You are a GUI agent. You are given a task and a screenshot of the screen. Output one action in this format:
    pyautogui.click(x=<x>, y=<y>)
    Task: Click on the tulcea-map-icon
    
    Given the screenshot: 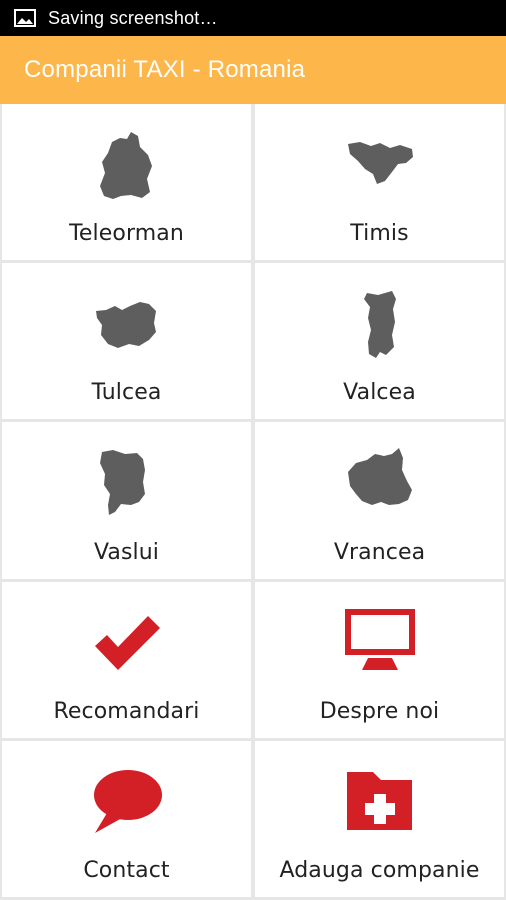 What is the action you would take?
    pyautogui.click(x=127, y=324)
    